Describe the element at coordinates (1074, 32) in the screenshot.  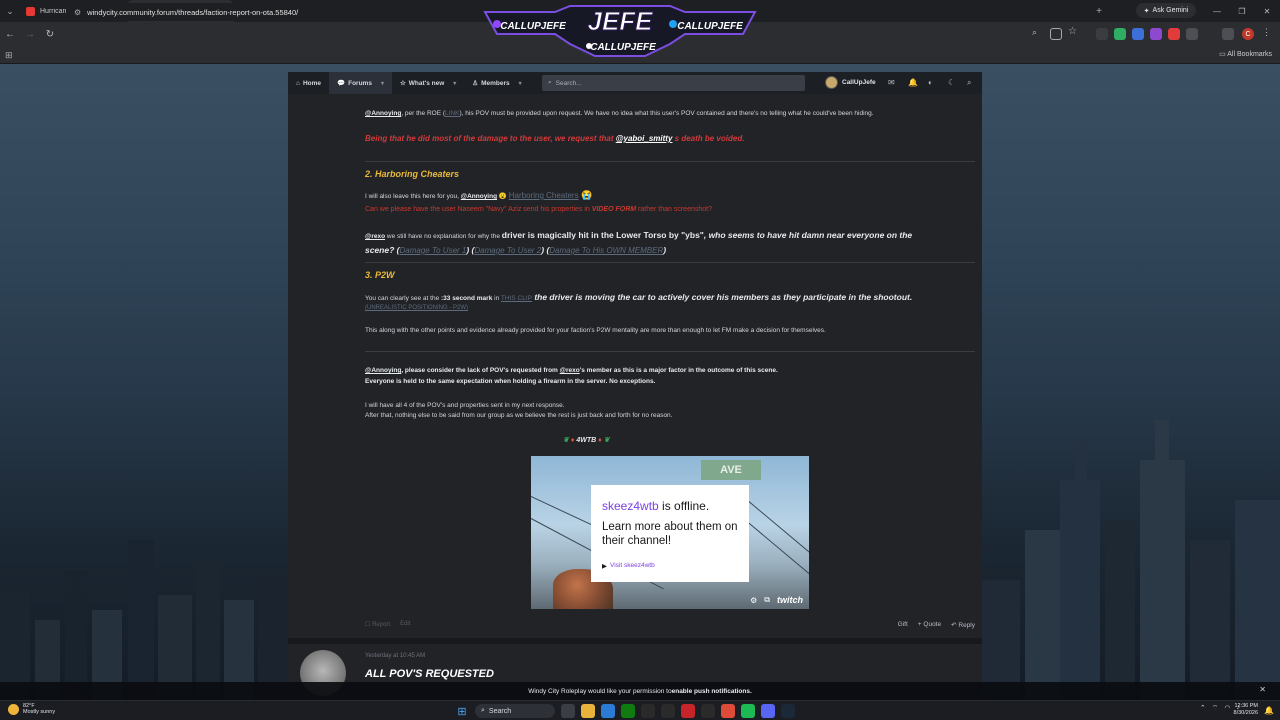
I see `bookmark-star-icon: ☆` at that location.